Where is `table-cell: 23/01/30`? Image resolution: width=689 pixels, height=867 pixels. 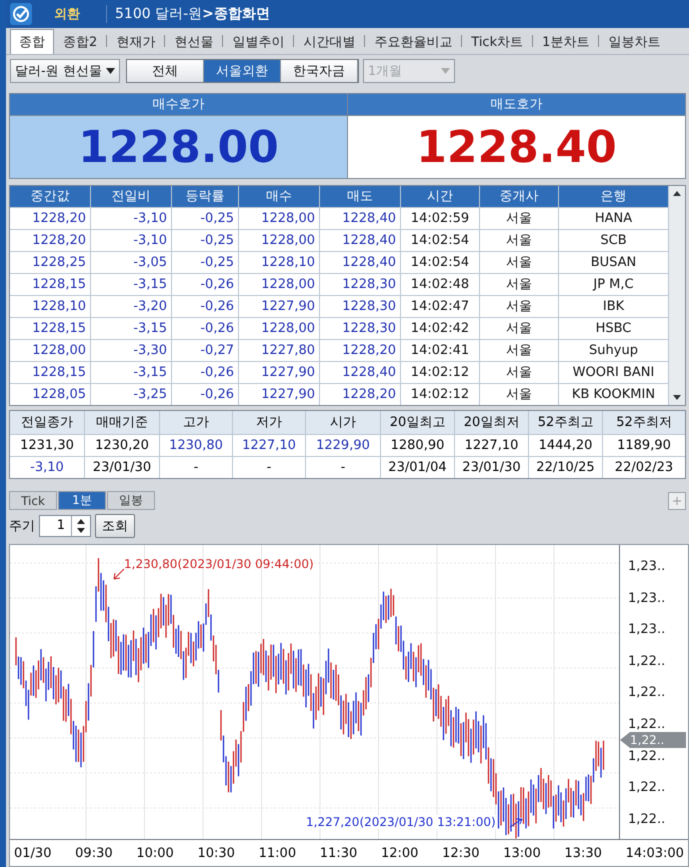
table-cell: 23/01/30 is located at coordinates (491, 467).